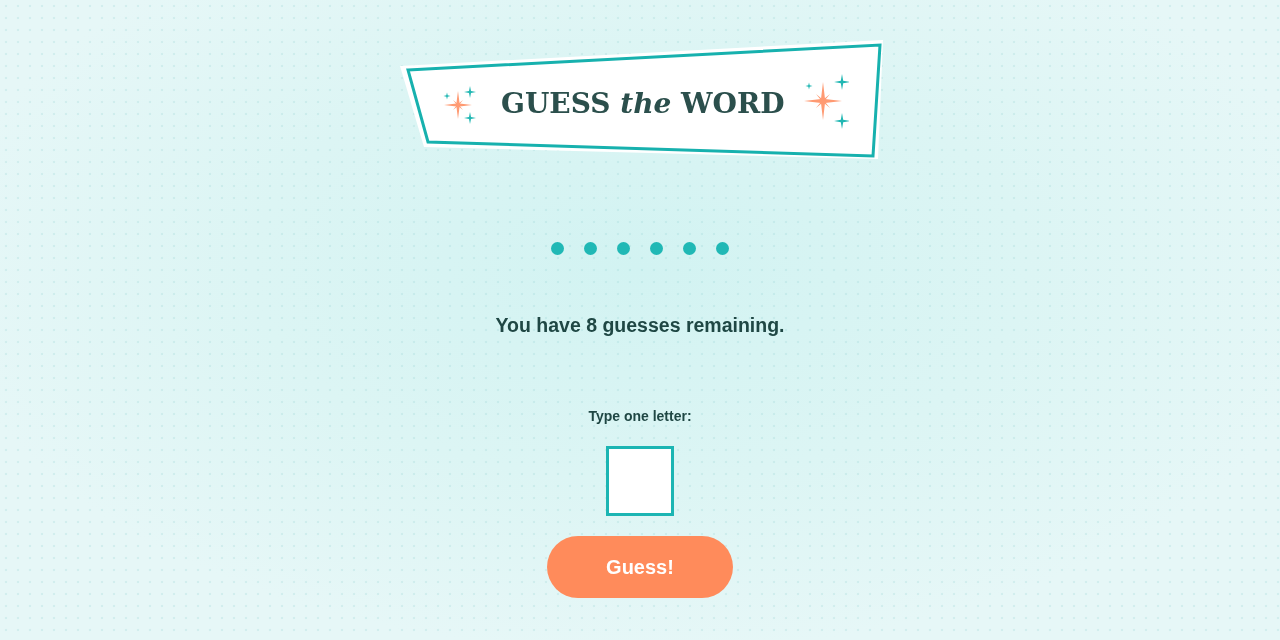  Describe the element at coordinates (640, 567) in the screenshot. I see `guess-button: Guess!` at that location.